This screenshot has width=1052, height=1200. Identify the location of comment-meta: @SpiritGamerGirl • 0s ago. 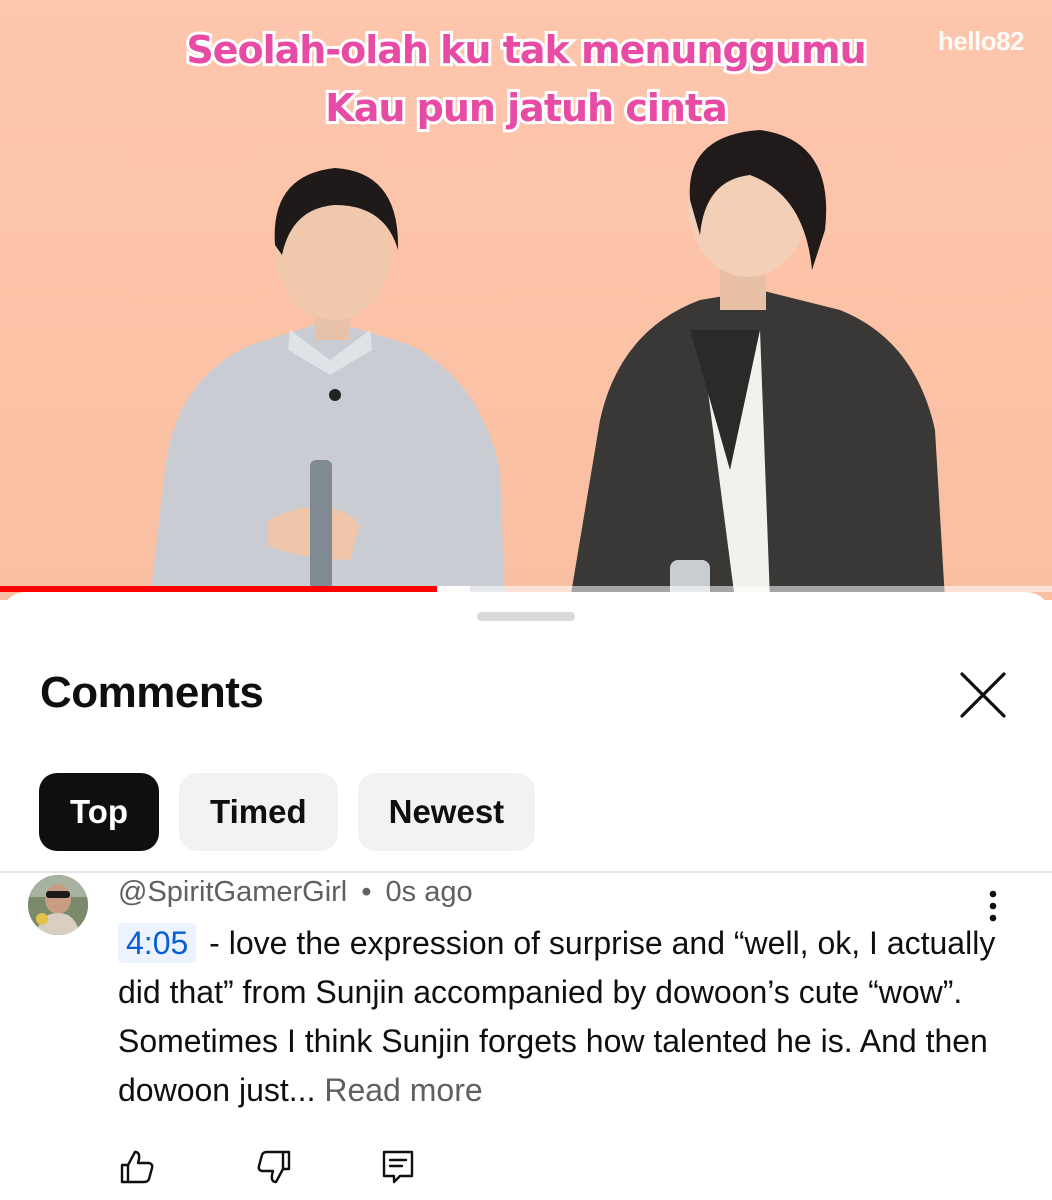
(295, 892).